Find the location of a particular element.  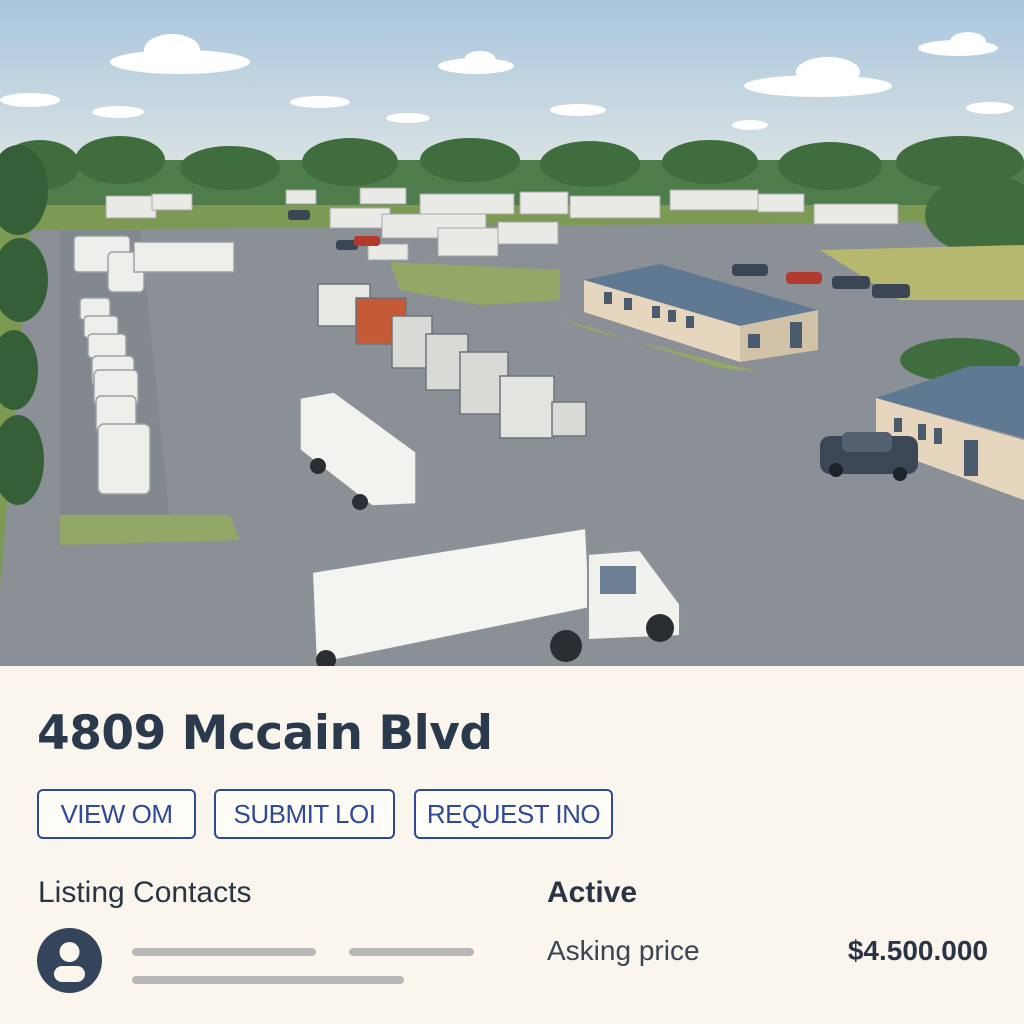

submit-loi-button: SUBMIT LOI is located at coordinates (304, 814).